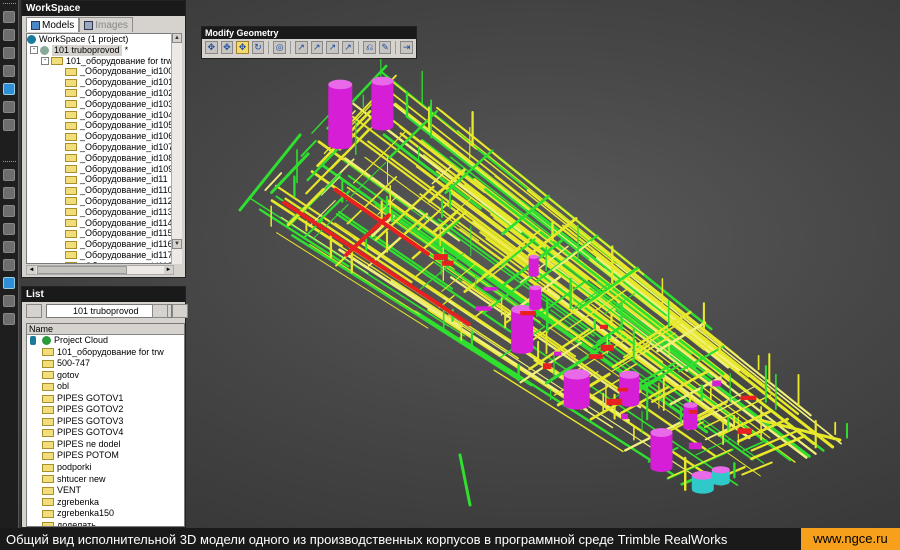  I want to click on translate-active-icon: ✥, so click(242, 47).